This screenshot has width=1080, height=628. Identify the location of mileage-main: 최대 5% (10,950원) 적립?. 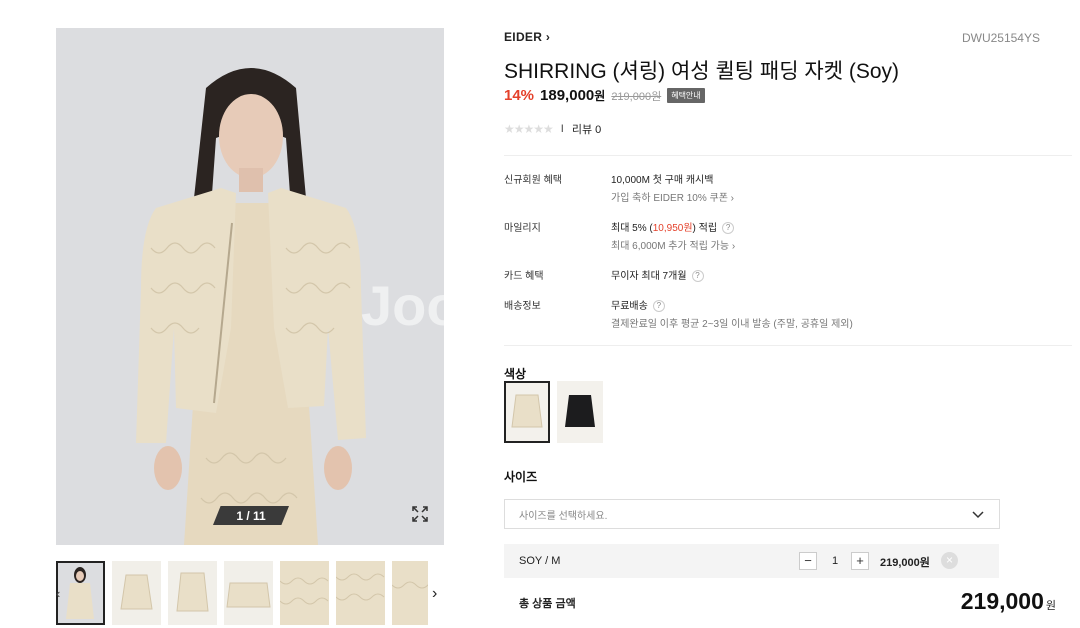
(673, 226).